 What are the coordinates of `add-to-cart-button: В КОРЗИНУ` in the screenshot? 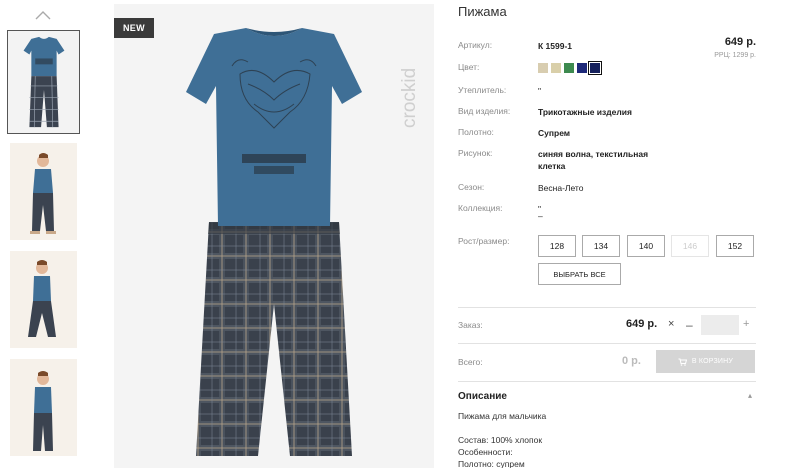 It's located at (705, 361).